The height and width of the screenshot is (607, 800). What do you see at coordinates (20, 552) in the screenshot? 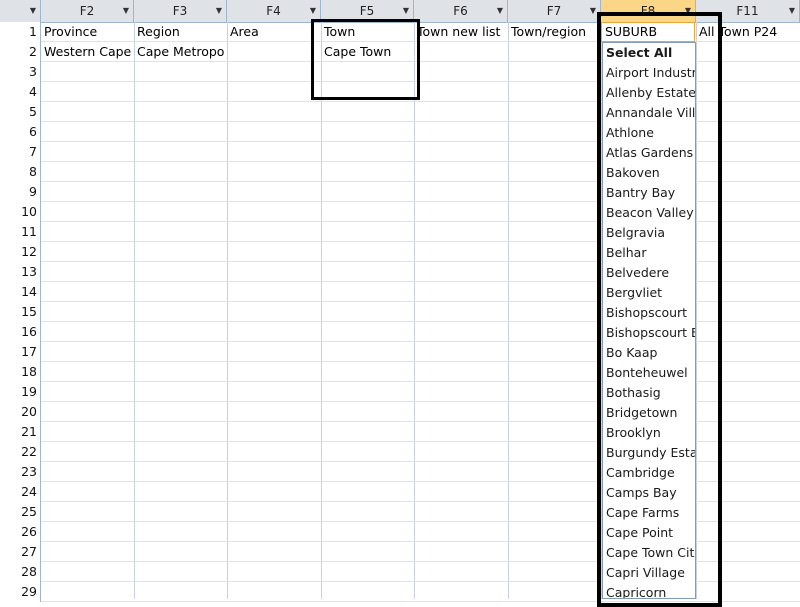
I see `row-number: 27` at bounding box center [20, 552].